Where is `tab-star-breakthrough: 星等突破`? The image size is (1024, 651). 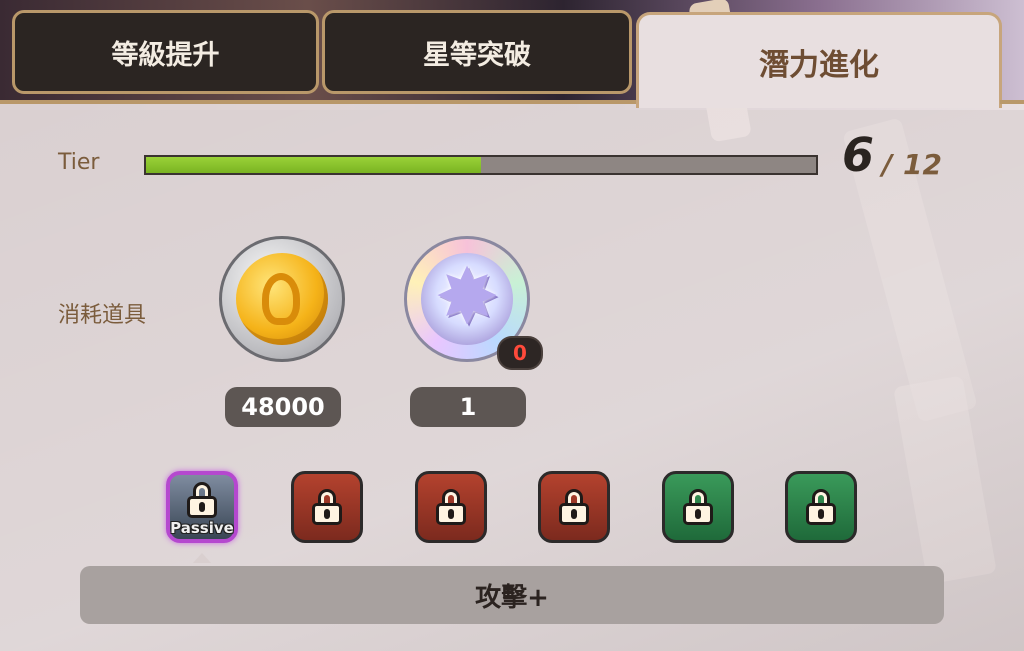
tab-star-breakthrough: 星等突破 is located at coordinates (477, 52).